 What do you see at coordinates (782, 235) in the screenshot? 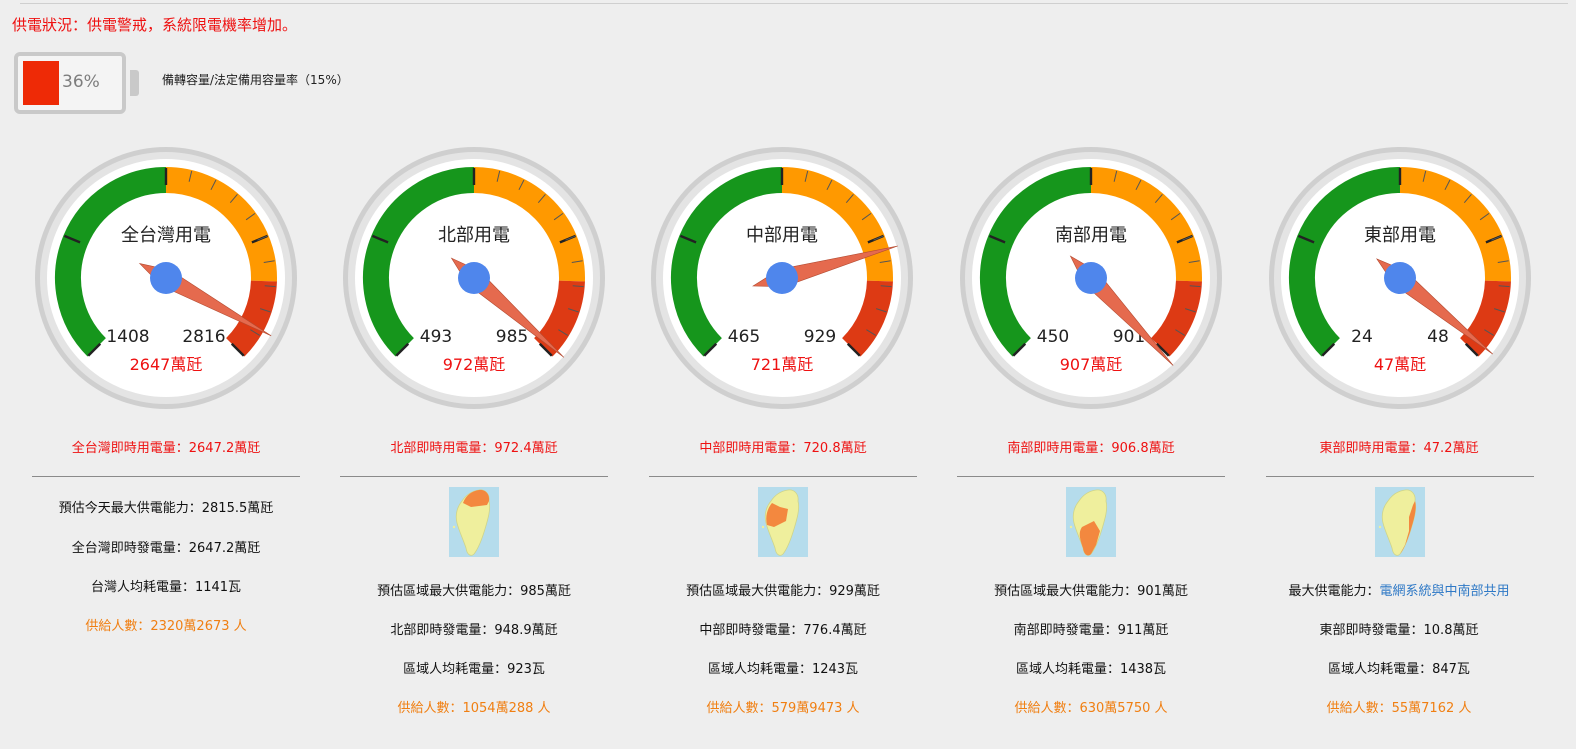
I see `gauge-title: 中部用電` at bounding box center [782, 235].